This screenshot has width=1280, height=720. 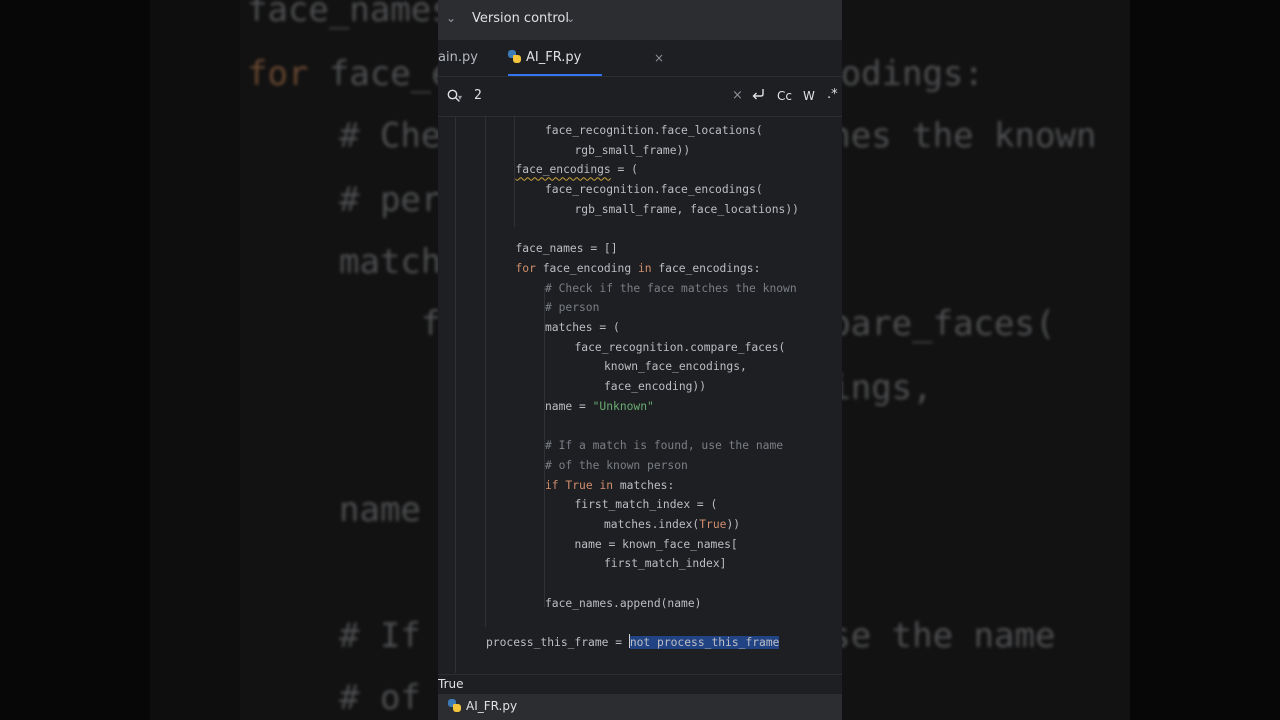 I want to click on code-token: rgb_small_frame)), so click(x=632, y=150).